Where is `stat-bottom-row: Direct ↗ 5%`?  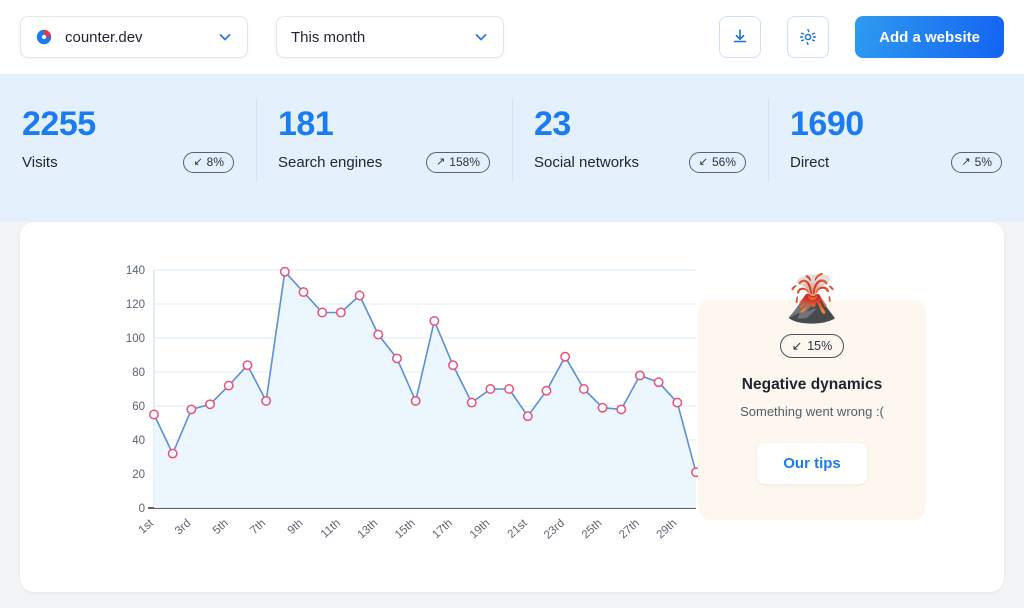 stat-bottom-row: Direct ↗ 5% is located at coordinates (896, 162).